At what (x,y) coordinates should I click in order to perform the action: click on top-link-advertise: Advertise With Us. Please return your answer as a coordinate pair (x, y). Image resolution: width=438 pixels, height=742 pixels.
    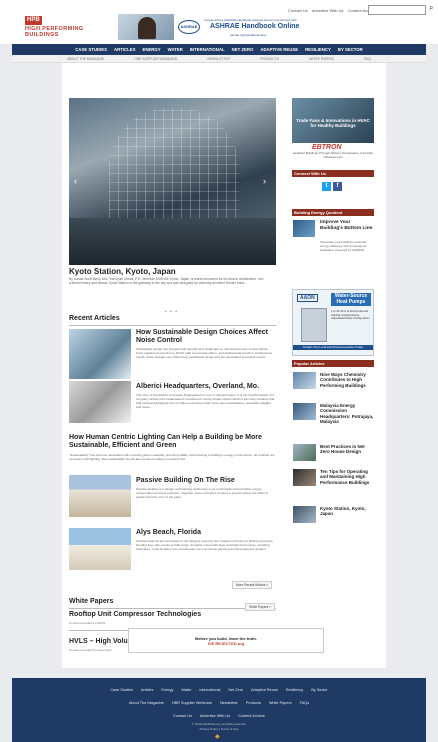
    Looking at the image, I should click on (328, 10).